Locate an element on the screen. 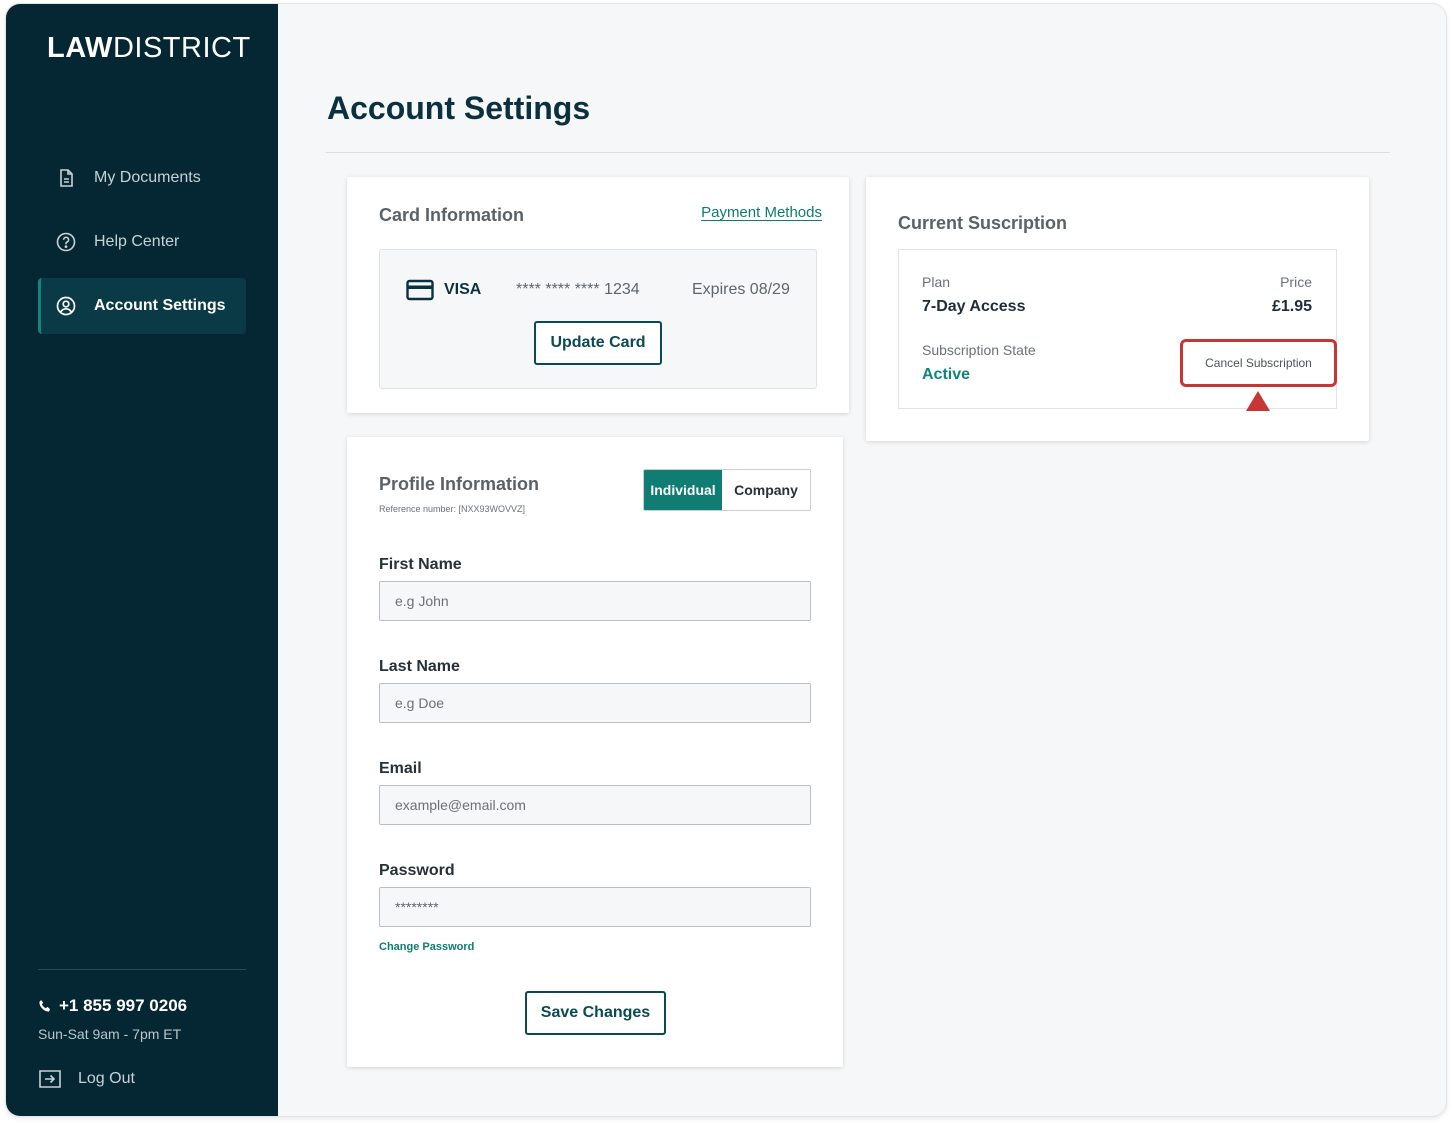 The width and height of the screenshot is (1452, 1123). cancel-highlight: Cancel Subscription is located at coordinates (1258, 363).